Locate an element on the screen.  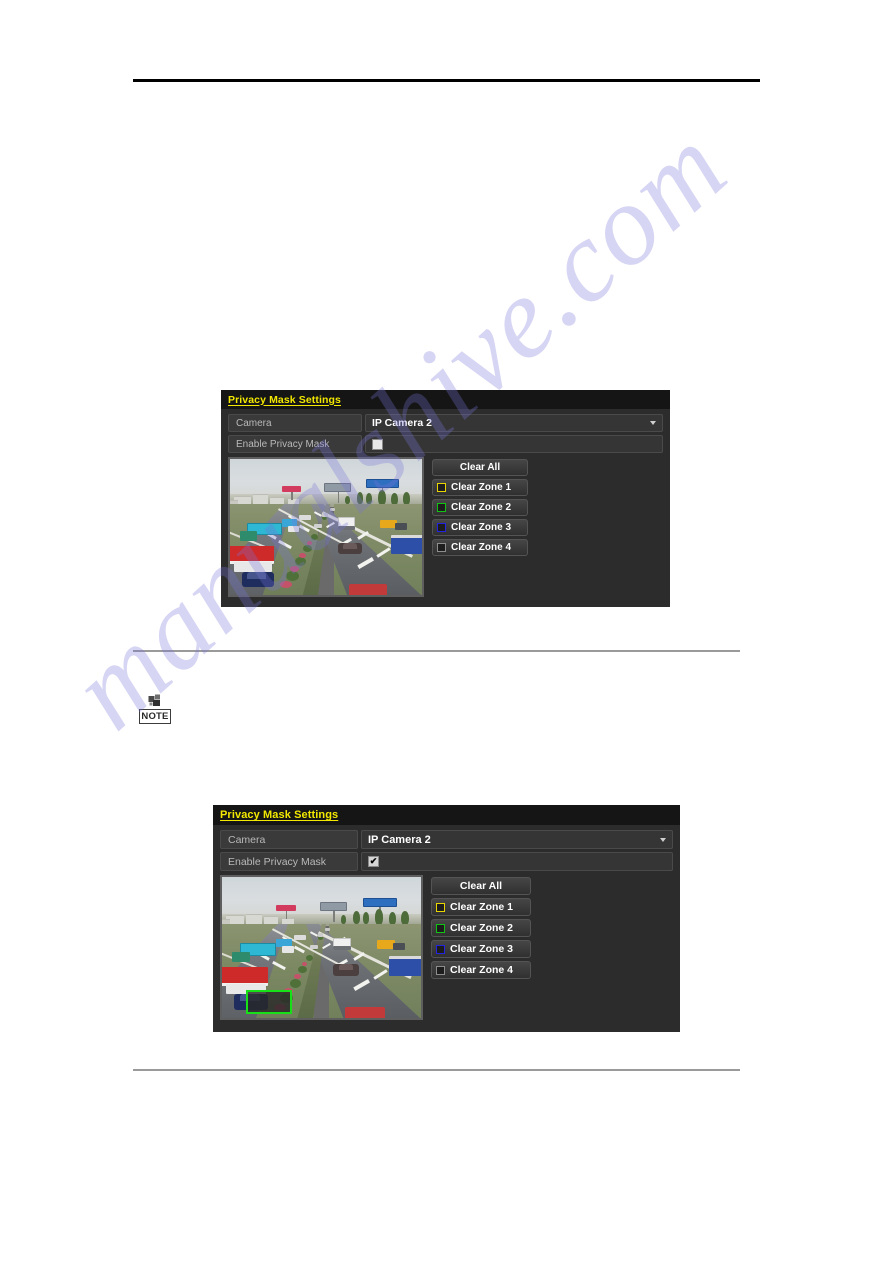
clear-zone-2-label: Clear Zone 2 is located at coordinates (481, 507).